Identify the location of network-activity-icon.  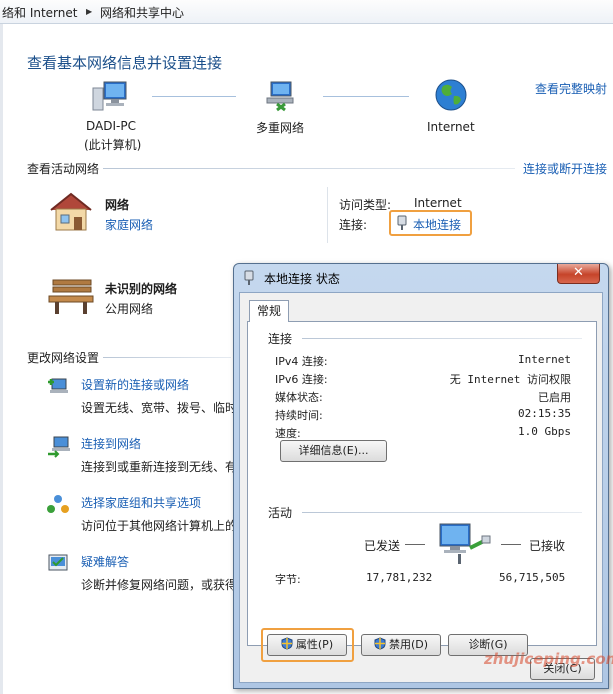
(464, 544).